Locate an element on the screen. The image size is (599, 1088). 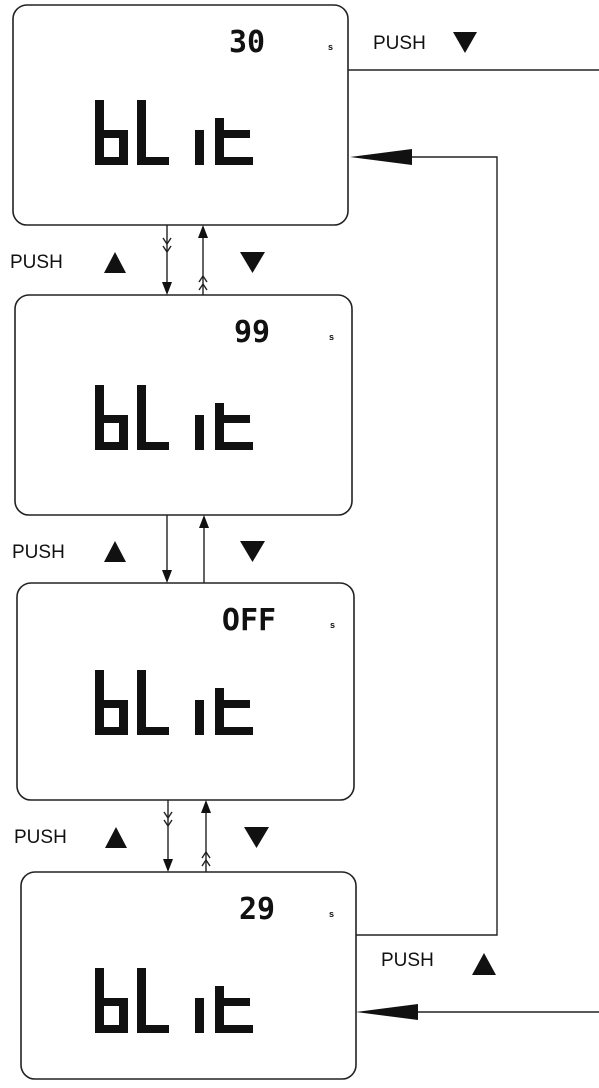
push-up-label-1: PUSH is located at coordinates (68, 262).